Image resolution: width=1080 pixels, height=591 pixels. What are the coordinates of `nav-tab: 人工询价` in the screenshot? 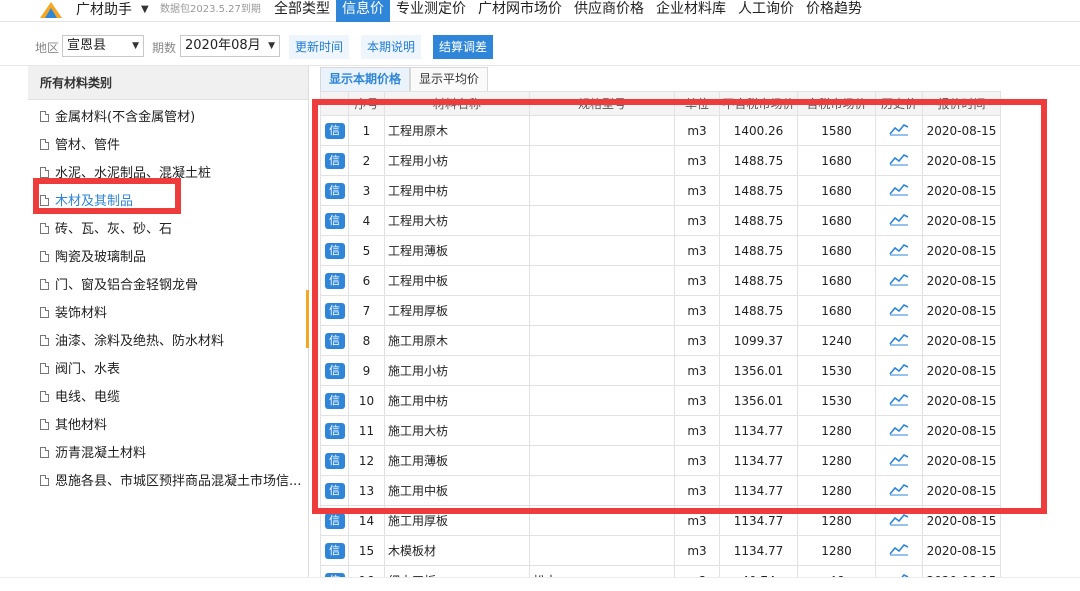 It's located at (766, 11).